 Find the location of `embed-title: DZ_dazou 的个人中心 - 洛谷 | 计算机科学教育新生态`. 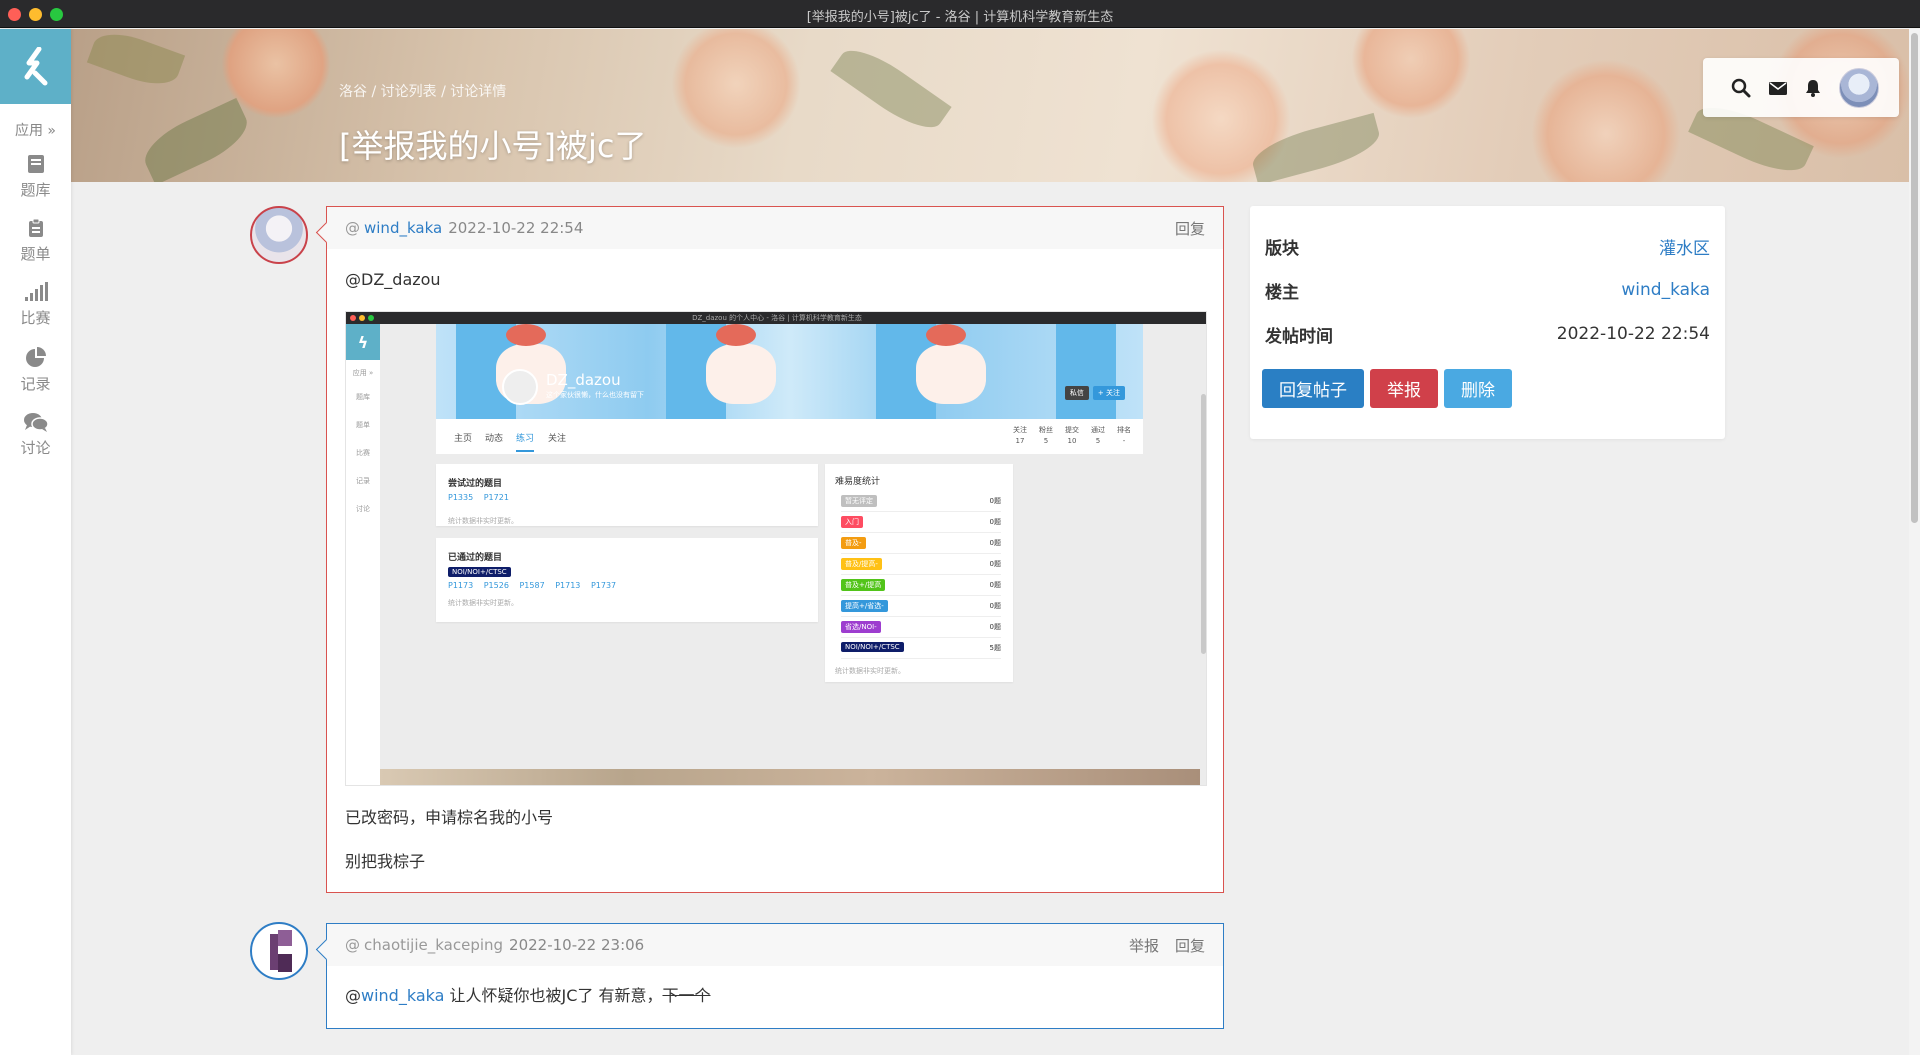

embed-title: DZ_dazou 的个人中心 - 洛谷 | 计算机科学教育新生态 is located at coordinates (777, 318).